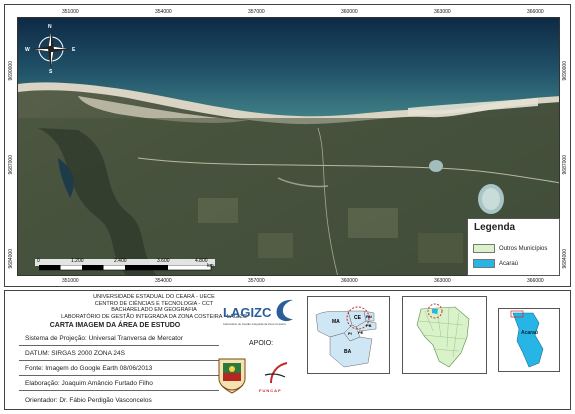 This screenshot has height=414, width=575. What do you see at coordinates (210, 266) in the screenshot?
I see `scale-unit: km` at bounding box center [210, 266].